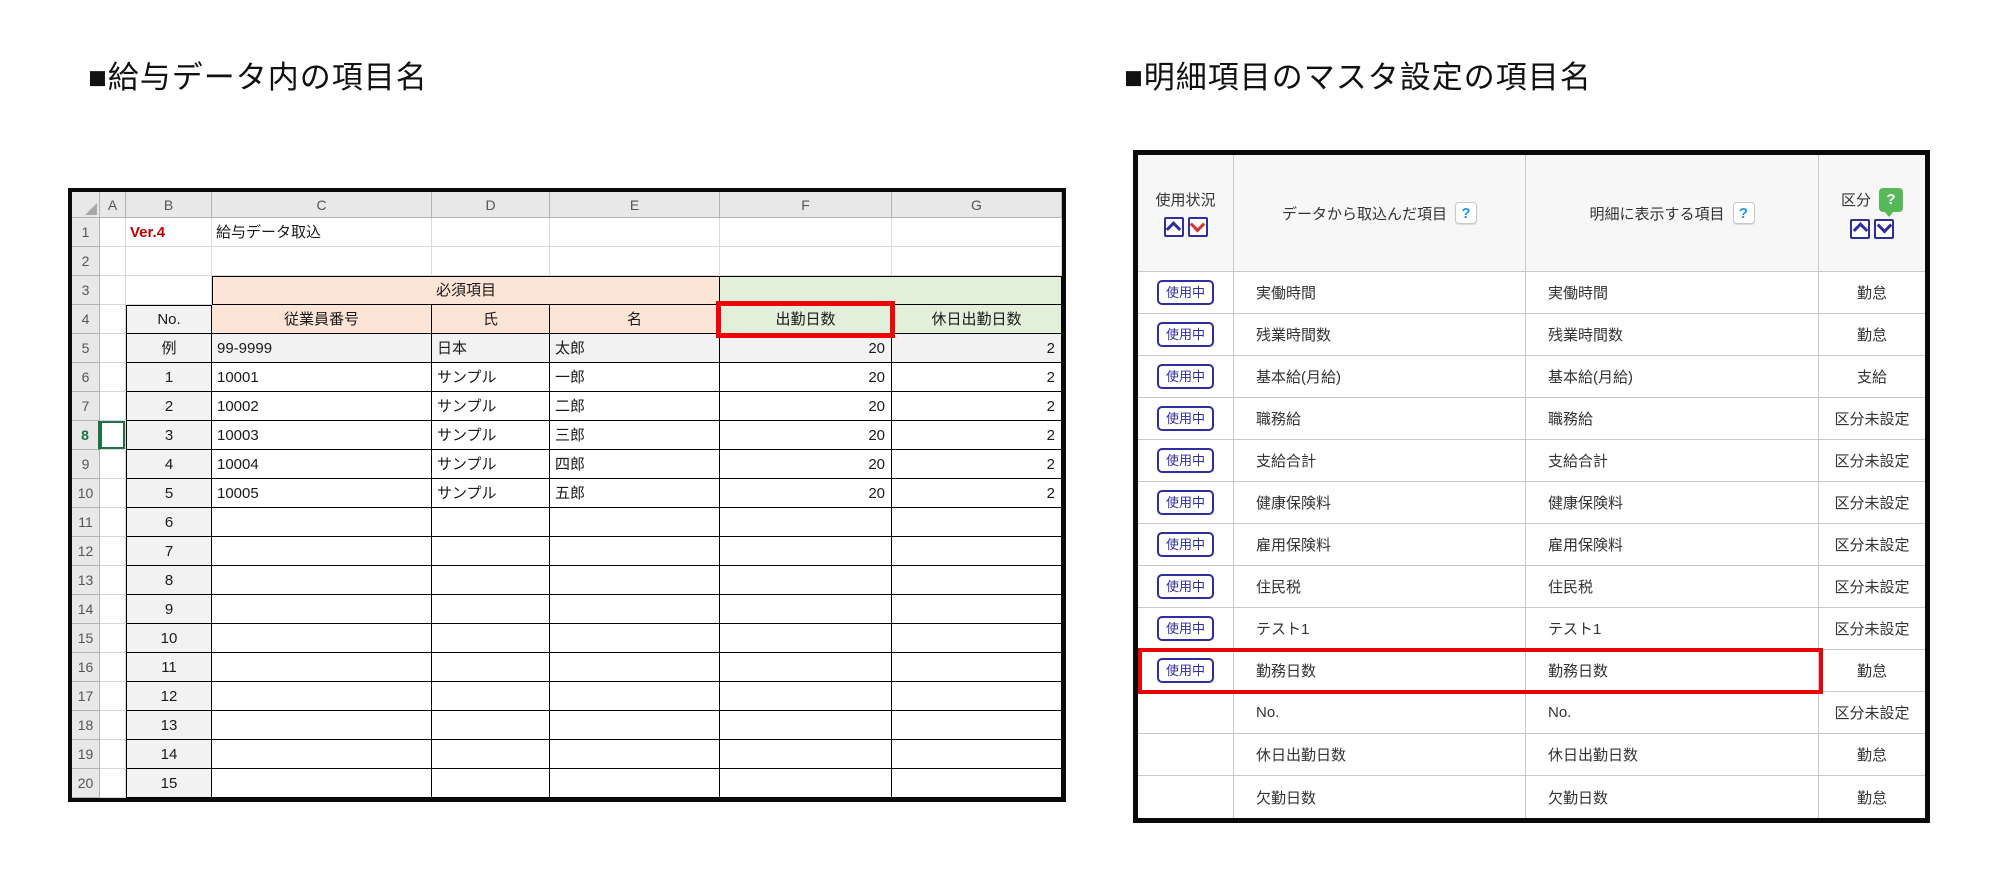  I want to click on cell-G12, so click(977, 551).